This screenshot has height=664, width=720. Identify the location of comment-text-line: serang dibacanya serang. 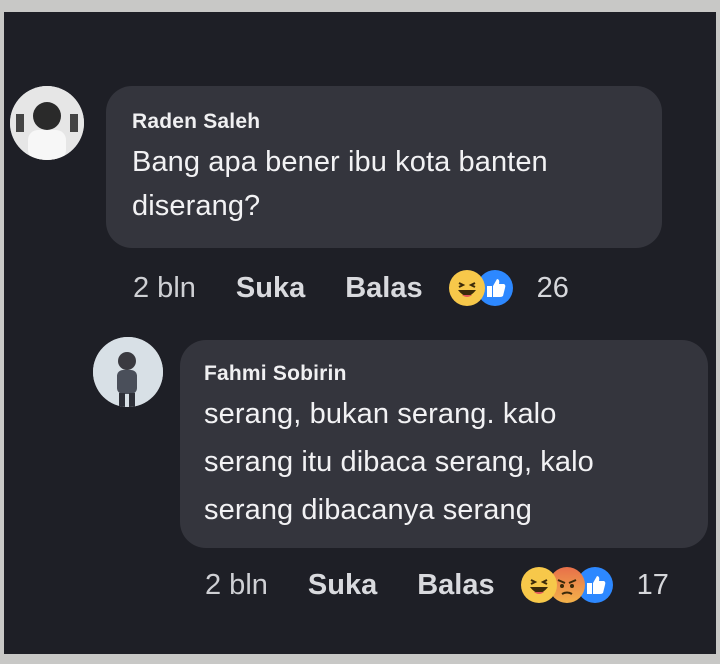
(368, 510).